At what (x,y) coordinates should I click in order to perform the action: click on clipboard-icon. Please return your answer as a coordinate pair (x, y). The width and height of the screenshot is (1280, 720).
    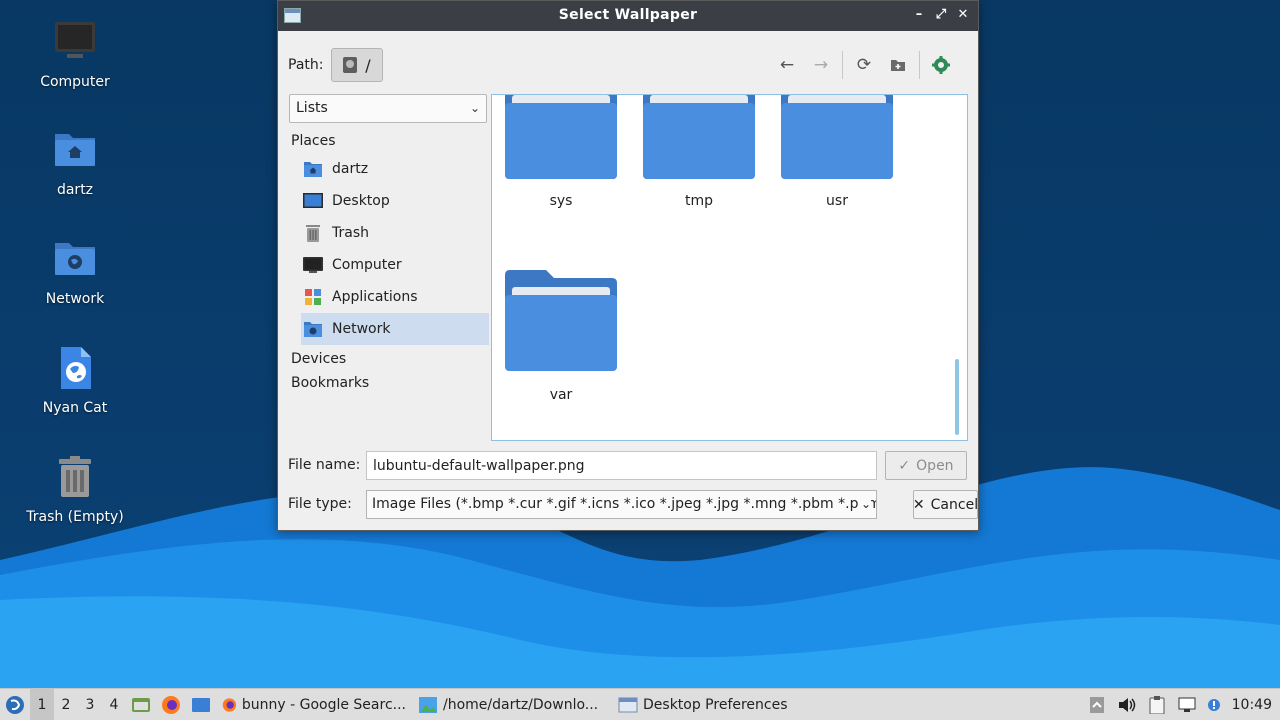
    Looking at the image, I should click on (1157, 705).